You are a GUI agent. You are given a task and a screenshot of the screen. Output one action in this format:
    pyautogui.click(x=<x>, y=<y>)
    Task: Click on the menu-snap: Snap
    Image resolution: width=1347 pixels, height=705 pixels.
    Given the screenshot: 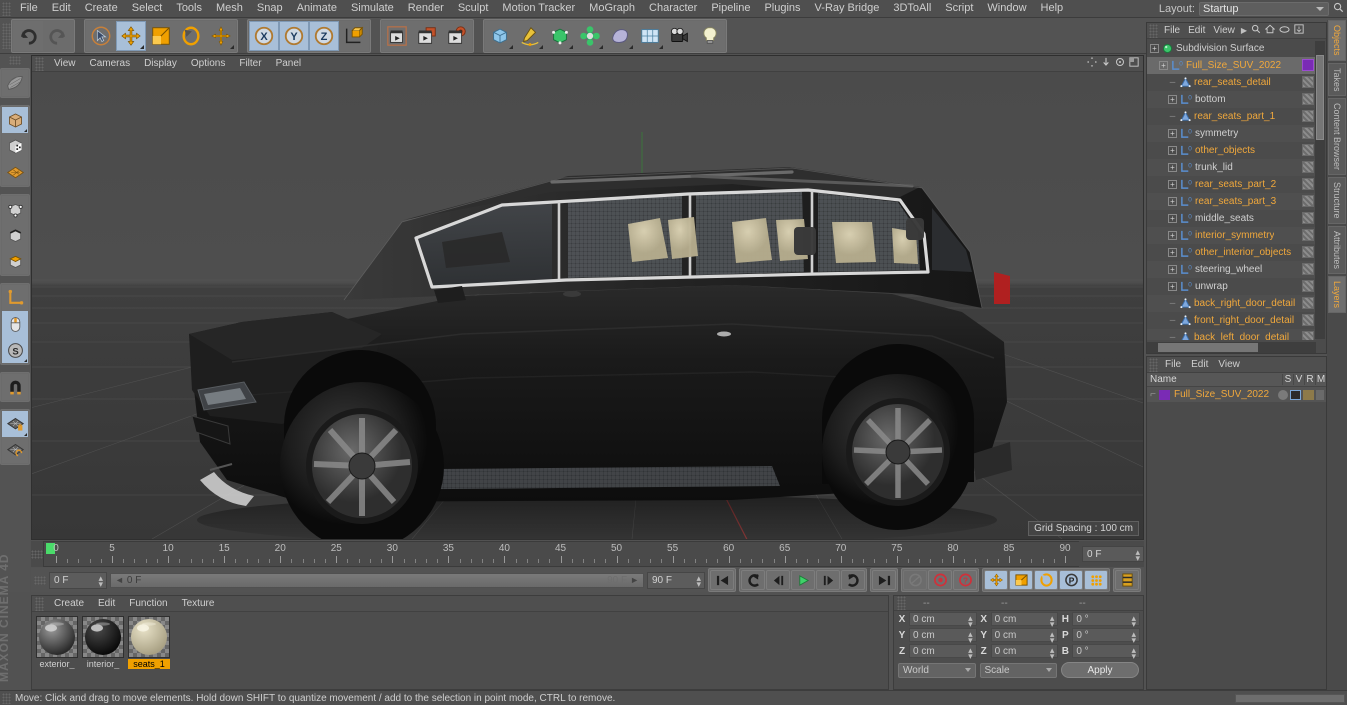 What is the action you would take?
    pyautogui.click(x=270, y=8)
    